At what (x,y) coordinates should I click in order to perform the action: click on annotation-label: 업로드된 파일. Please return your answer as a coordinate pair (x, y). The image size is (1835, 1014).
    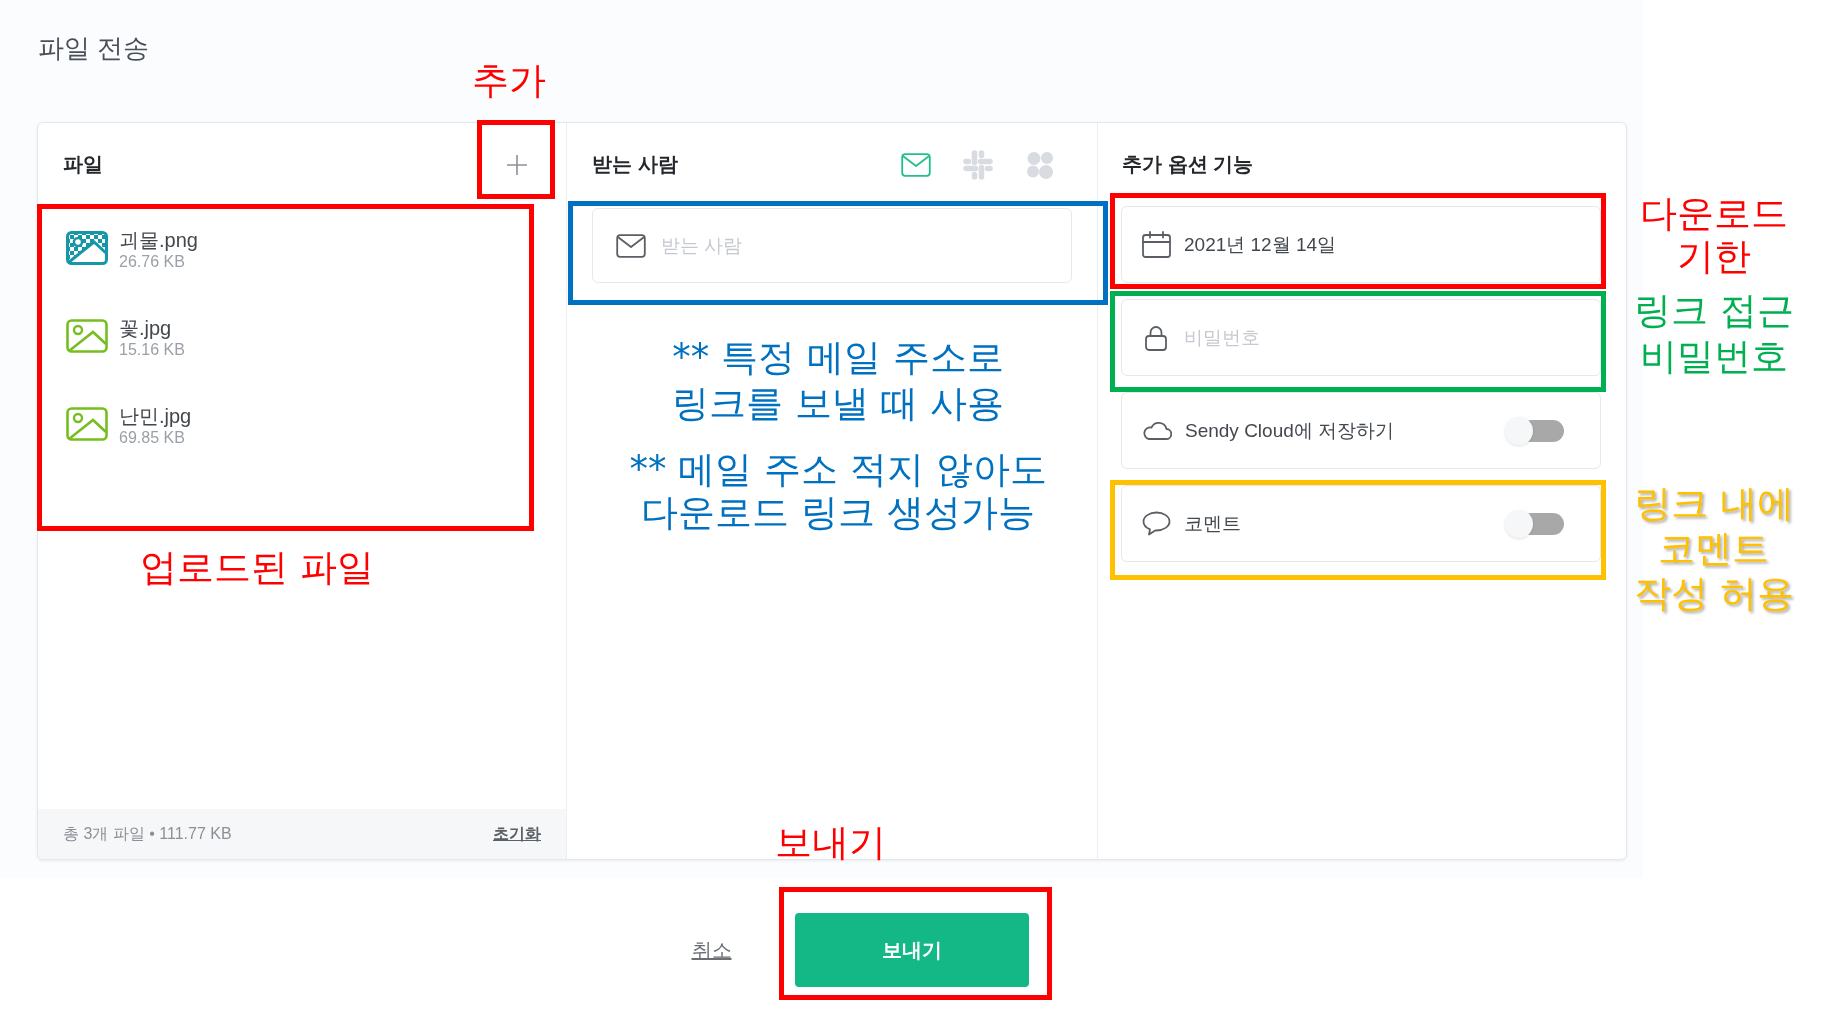
    Looking at the image, I should click on (257, 568).